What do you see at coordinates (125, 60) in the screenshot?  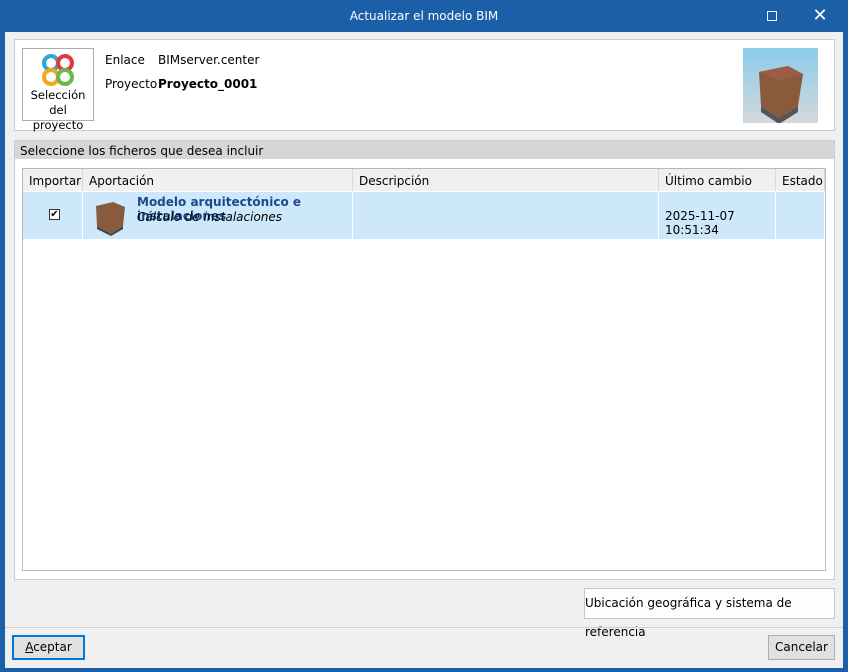 I see `link-label: Enlace` at bounding box center [125, 60].